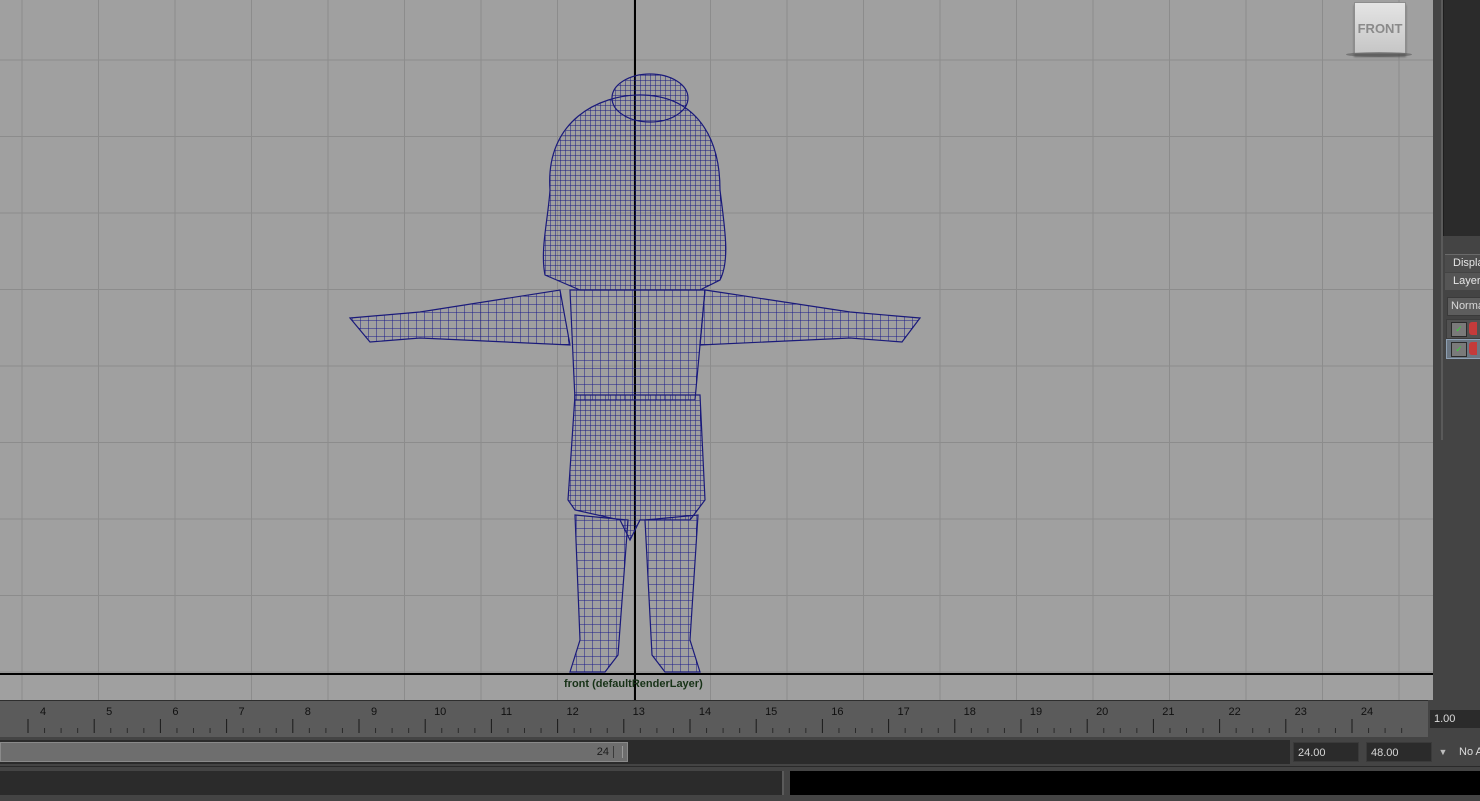 This screenshot has width=1480, height=801. I want to click on time-ruler: 4 5 6 7 8 9 10 11 12 13 14 15 16 17 18 19 20 21 22 23 24, so click(714, 719).